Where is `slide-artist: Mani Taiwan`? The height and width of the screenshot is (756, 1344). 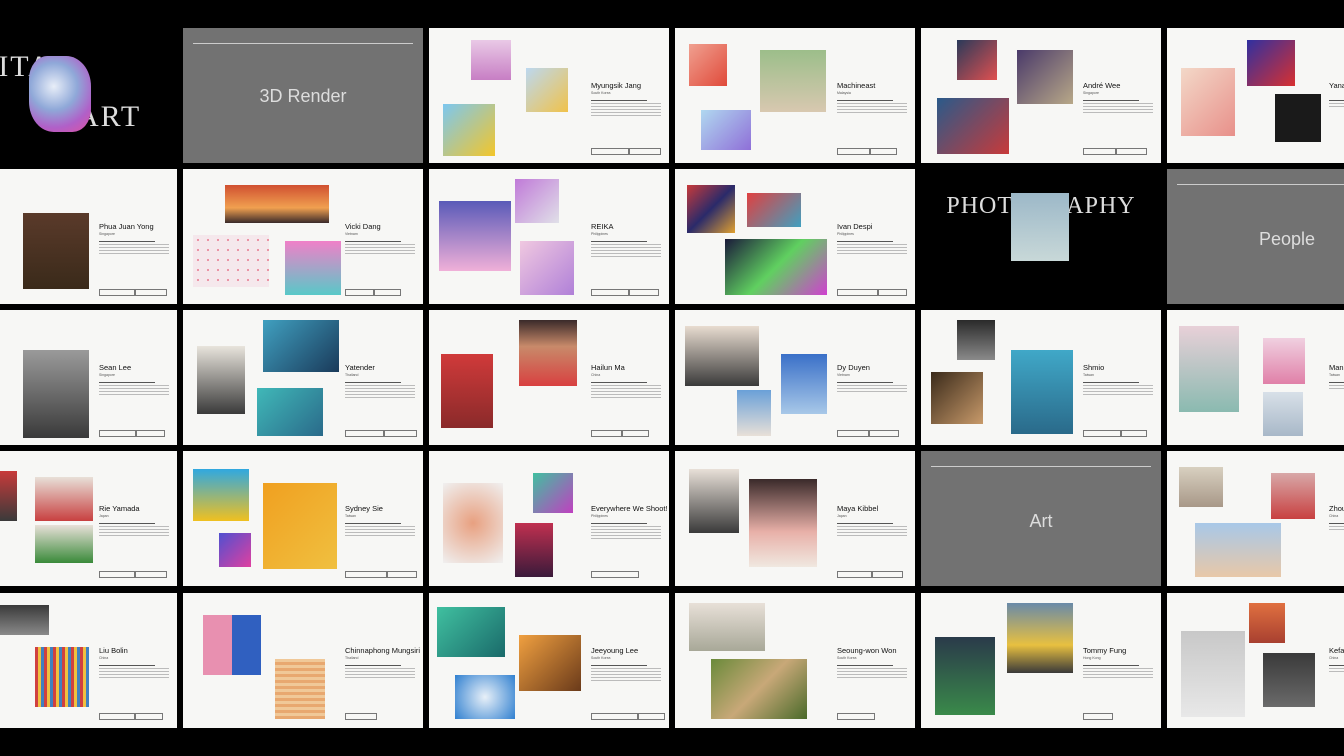 slide-artist: Mani Taiwan is located at coordinates (1255, 377).